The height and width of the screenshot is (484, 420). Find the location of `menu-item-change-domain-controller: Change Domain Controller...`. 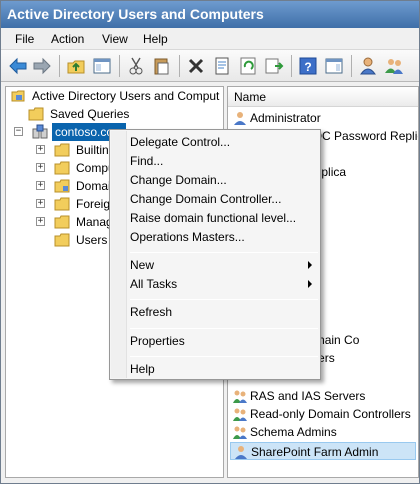

menu-item-change-domain-controller: Change Domain Controller... is located at coordinates (205, 199).